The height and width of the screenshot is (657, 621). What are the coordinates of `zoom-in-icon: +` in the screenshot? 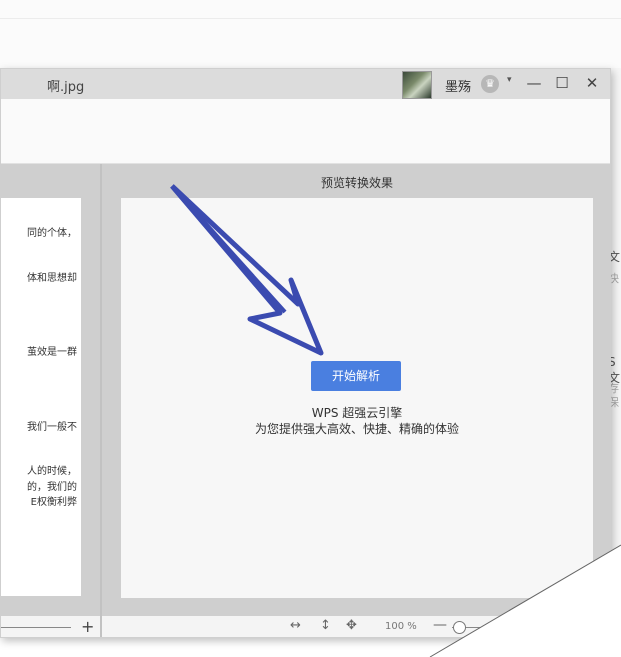 It's located at (87, 626).